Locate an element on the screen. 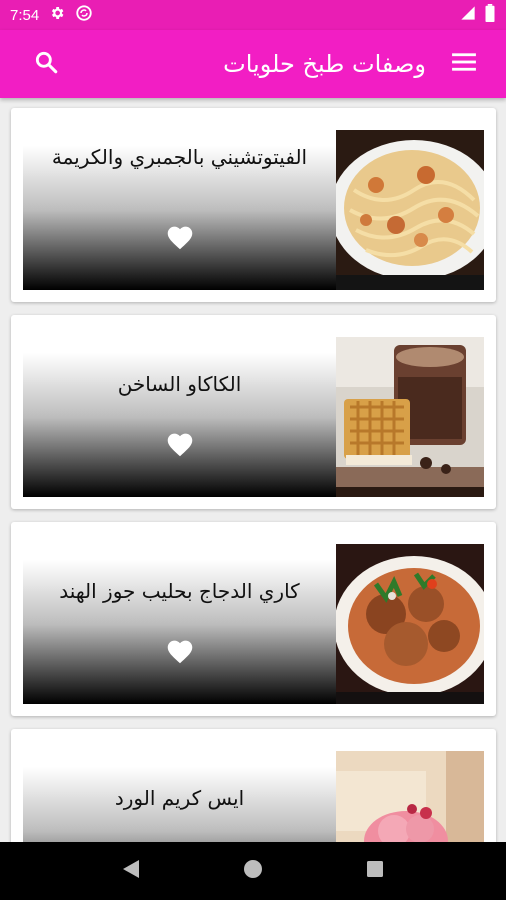 Image resolution: width=506 pixels, height=900 pixels. status-bar: 7:54 is located at coordinates (253, 15).